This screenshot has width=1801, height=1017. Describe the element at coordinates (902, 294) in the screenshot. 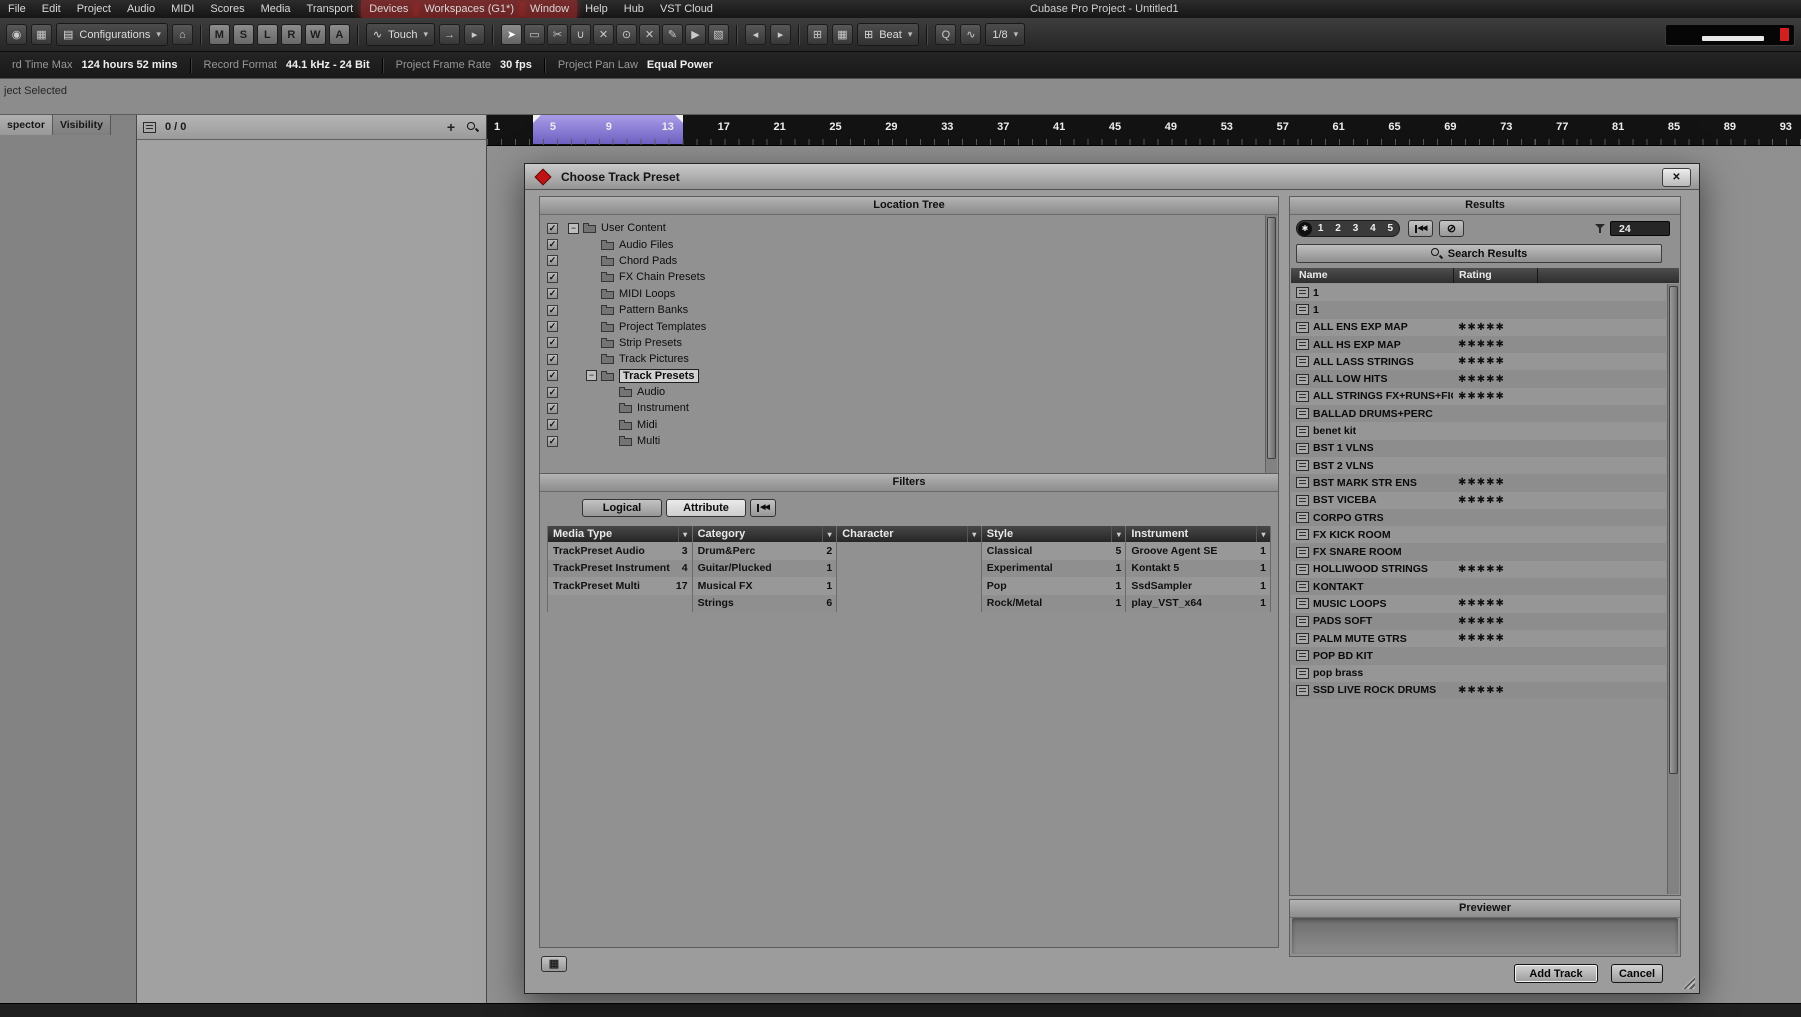

I see `tree-item-midi-loops: ✓ MIDI Loops` at that location.